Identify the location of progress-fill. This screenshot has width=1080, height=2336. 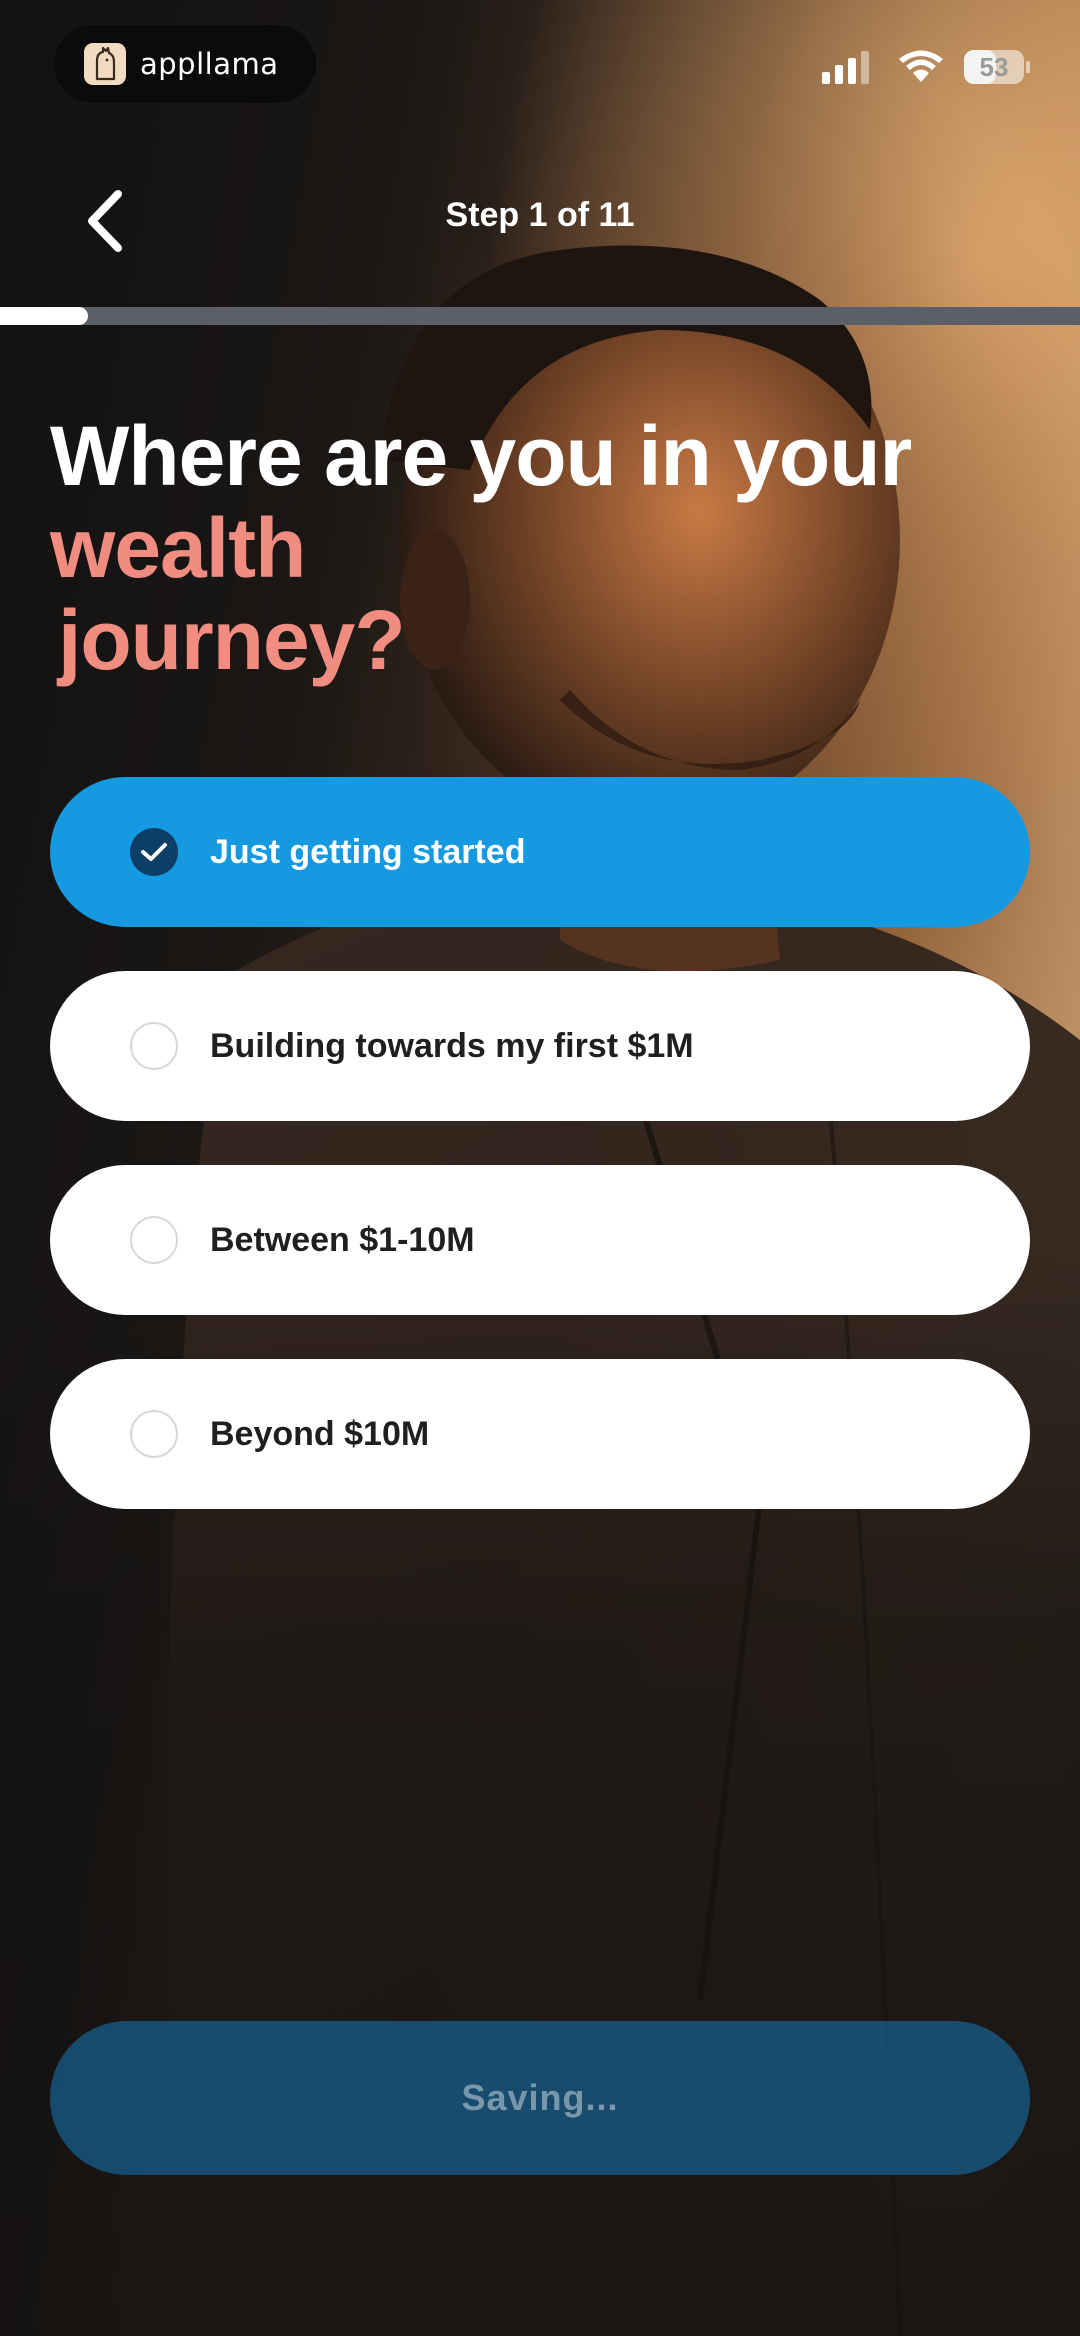
(44, 316).